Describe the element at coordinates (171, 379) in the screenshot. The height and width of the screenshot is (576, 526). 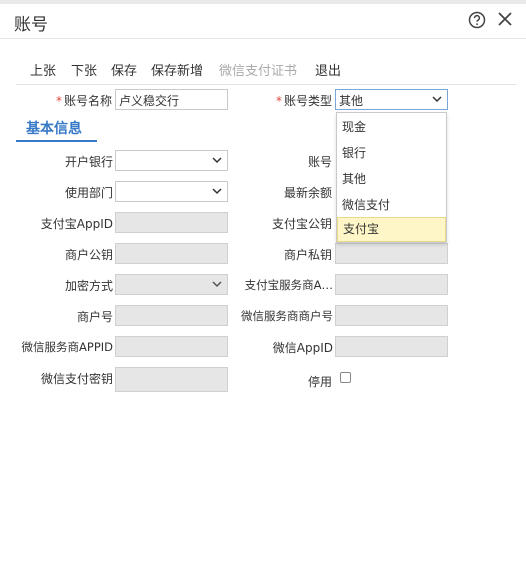
I see `wechat-key-input` at that location.